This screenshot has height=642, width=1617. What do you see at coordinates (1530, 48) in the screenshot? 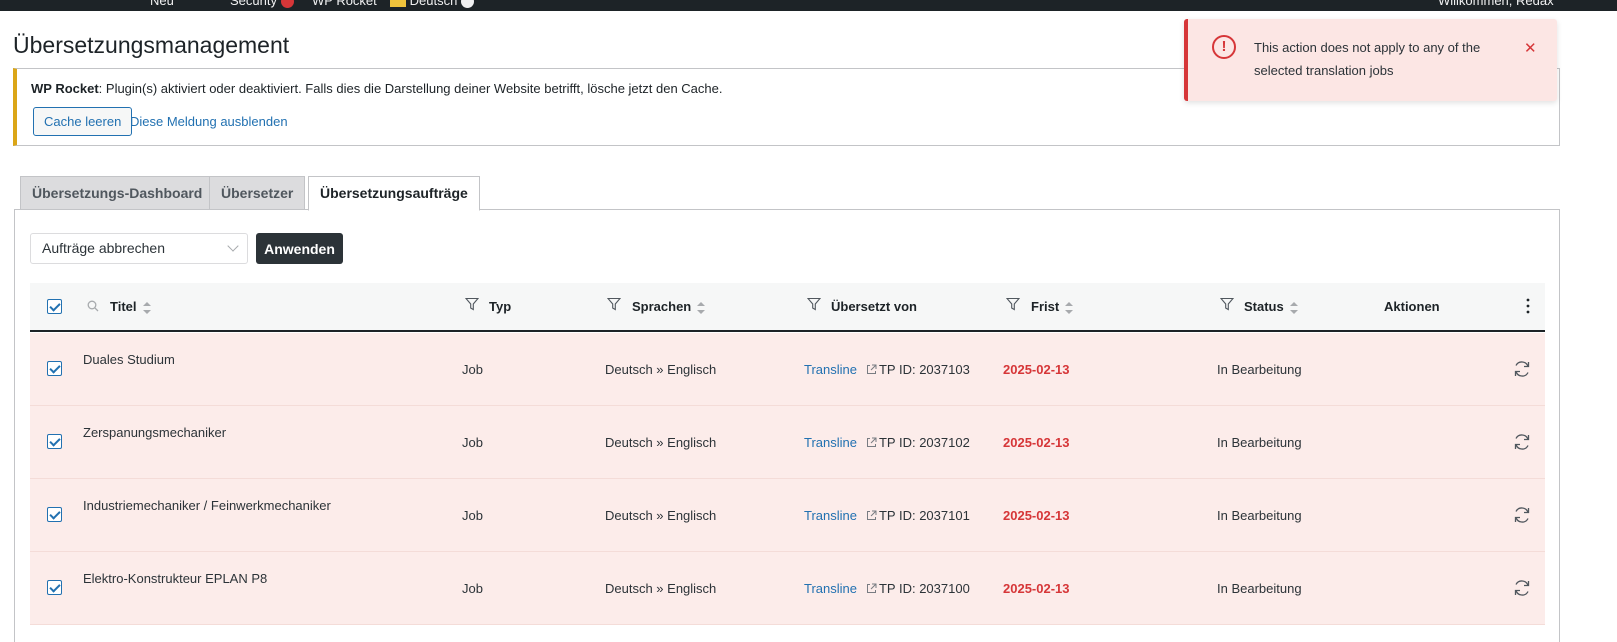
I see `close-icon: ✕` at bounding box center [1530, 48].